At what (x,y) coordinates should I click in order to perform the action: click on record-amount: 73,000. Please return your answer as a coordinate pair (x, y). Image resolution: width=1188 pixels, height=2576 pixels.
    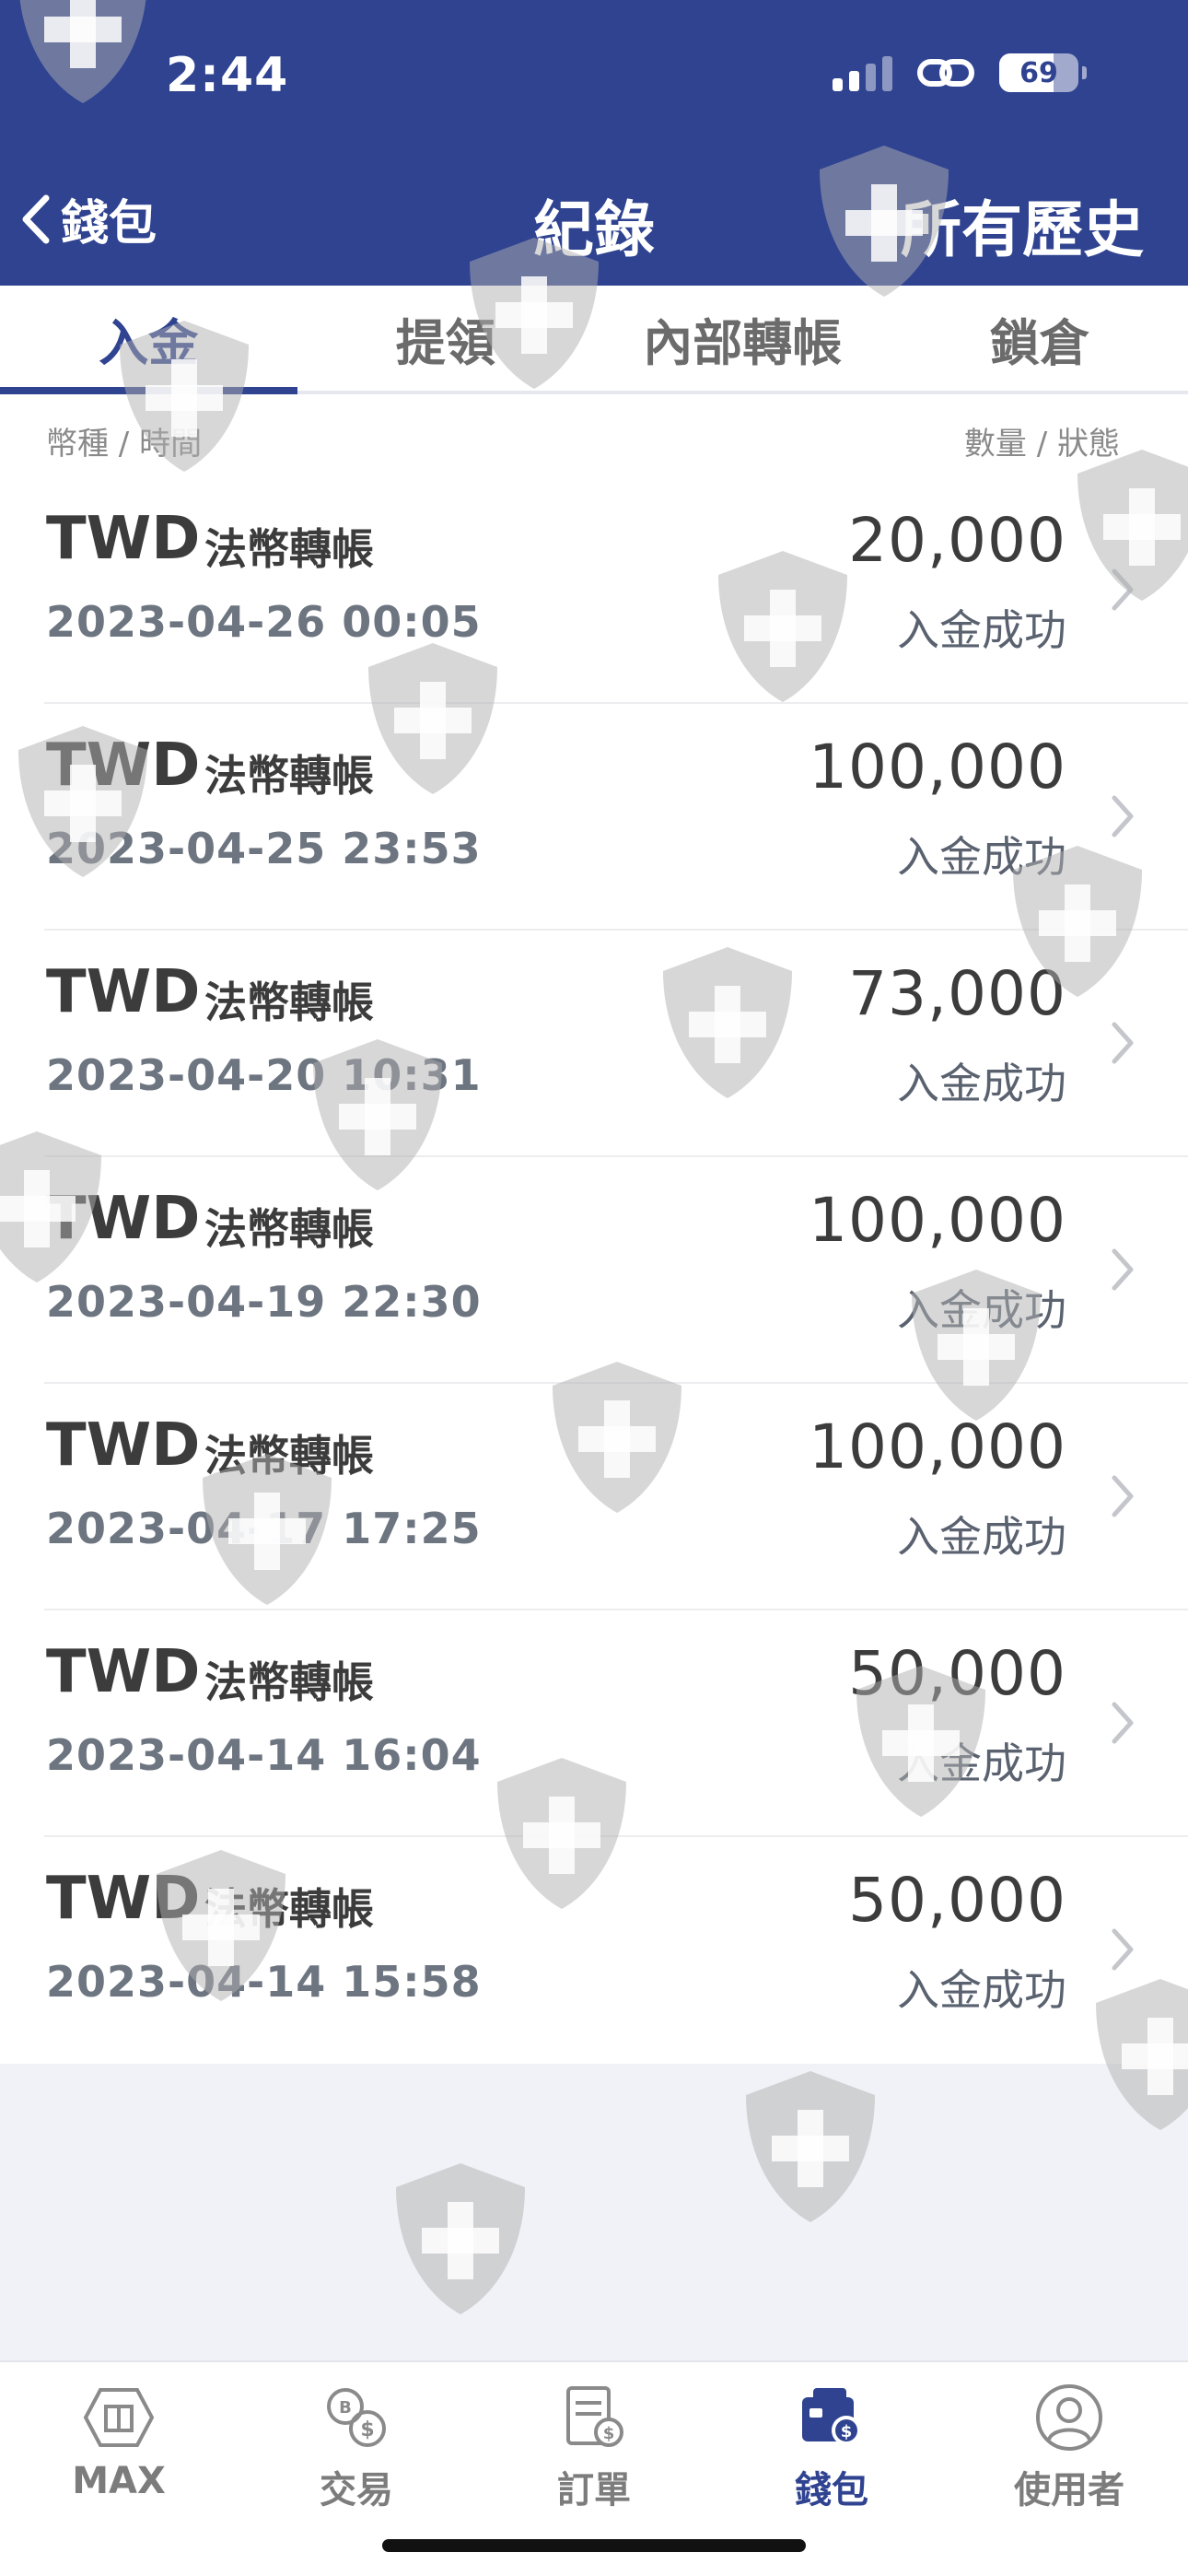
    Looking at the image, I should click on (957, 993).